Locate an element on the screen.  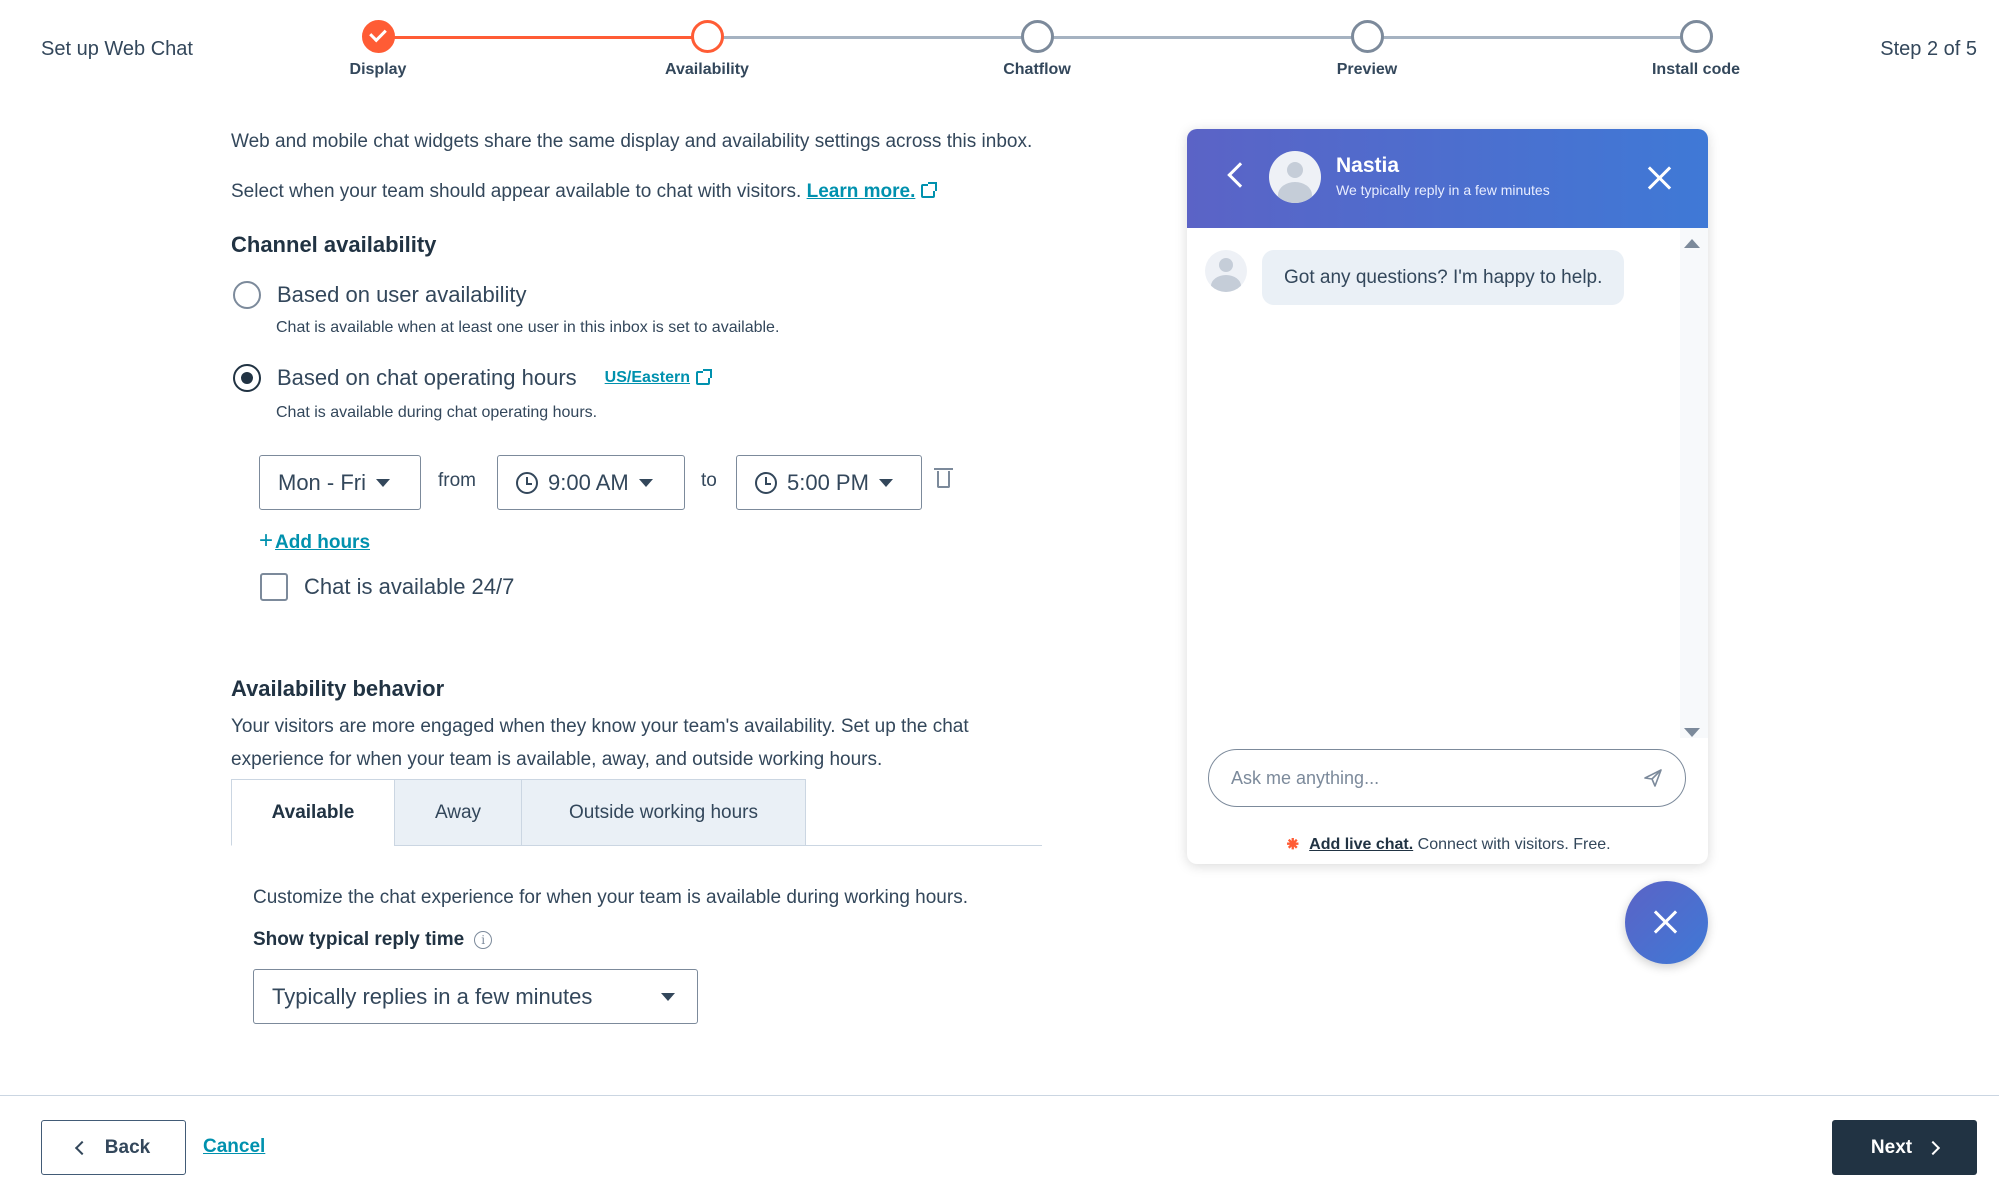
wizard-footer: Back Cancel Next is located at coordinates (999, 1141).